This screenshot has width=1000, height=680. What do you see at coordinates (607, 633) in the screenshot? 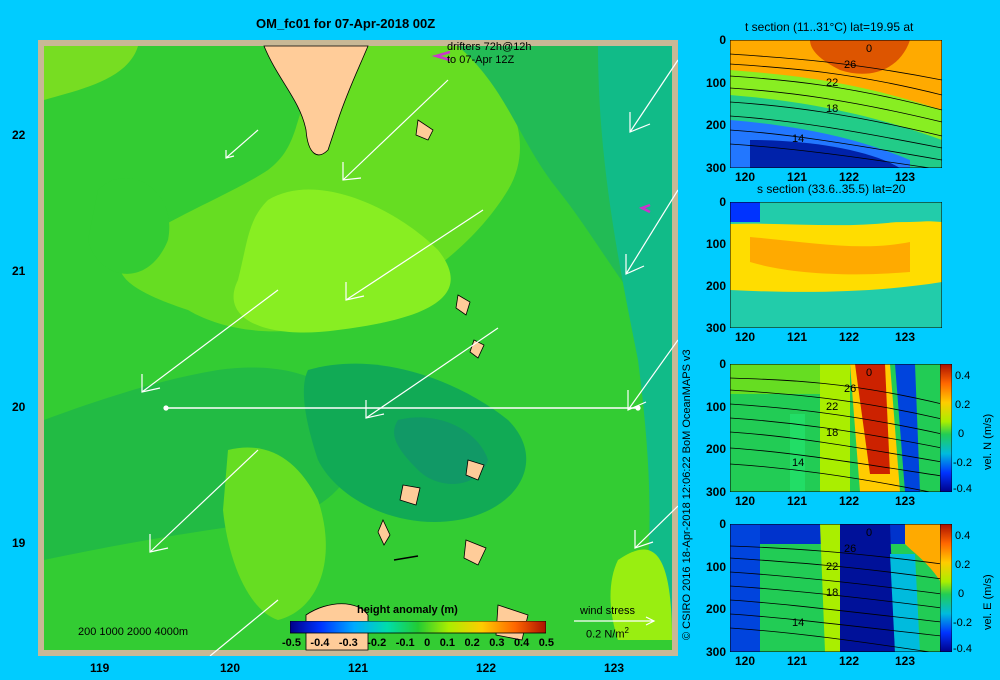
I see `wind-stress-scale: 0.2 N/m2` at bounding box center [607, 633].